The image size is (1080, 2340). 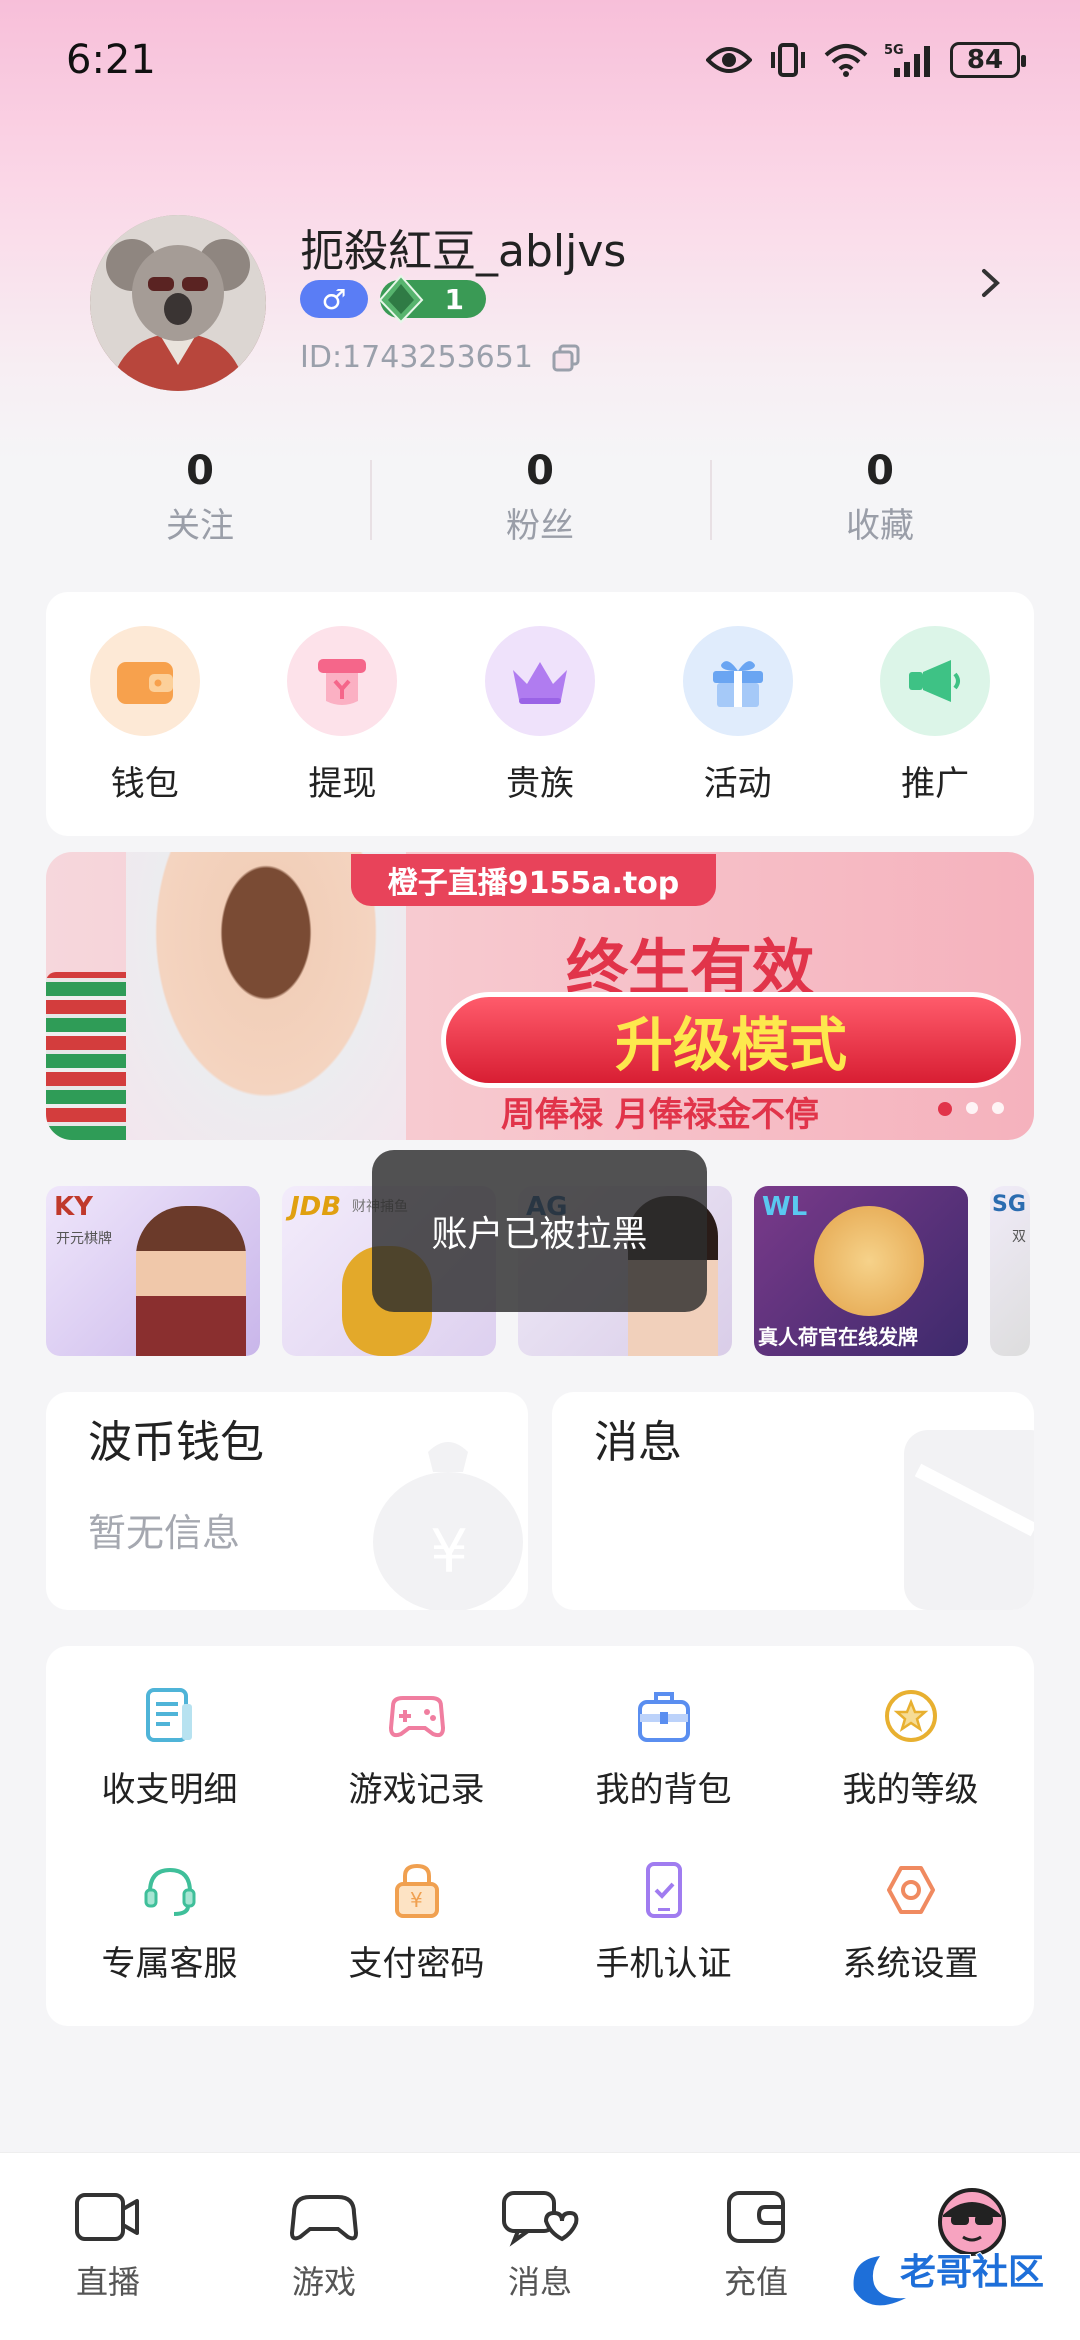 I want to click on game-tile: KY 开元棋牌, so click(x=153, y=1271).